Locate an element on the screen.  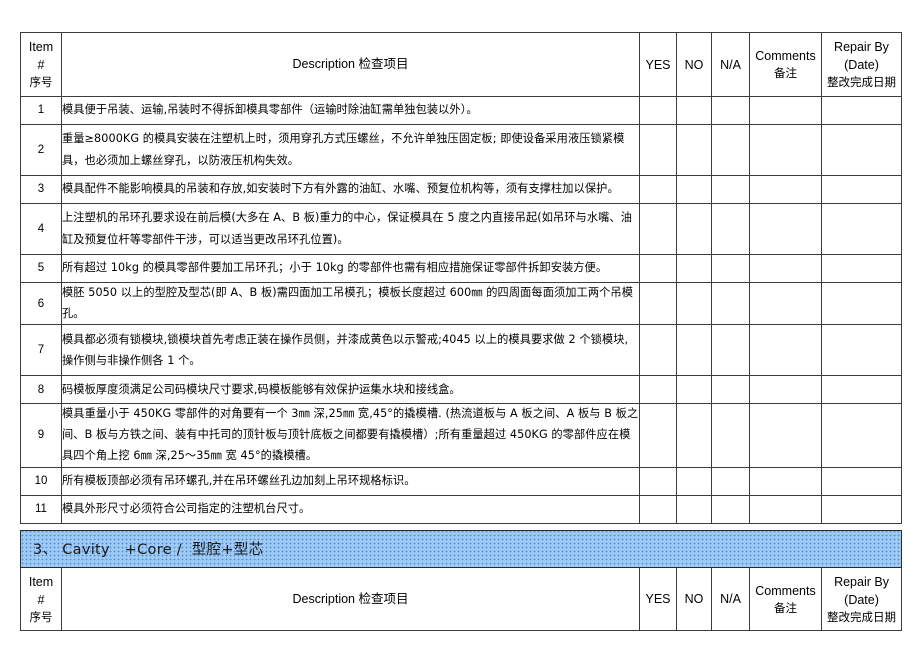
section-header-cell: 3、 Cavity +Core / 型腔+型芯 is located at coordinates (461, 548).